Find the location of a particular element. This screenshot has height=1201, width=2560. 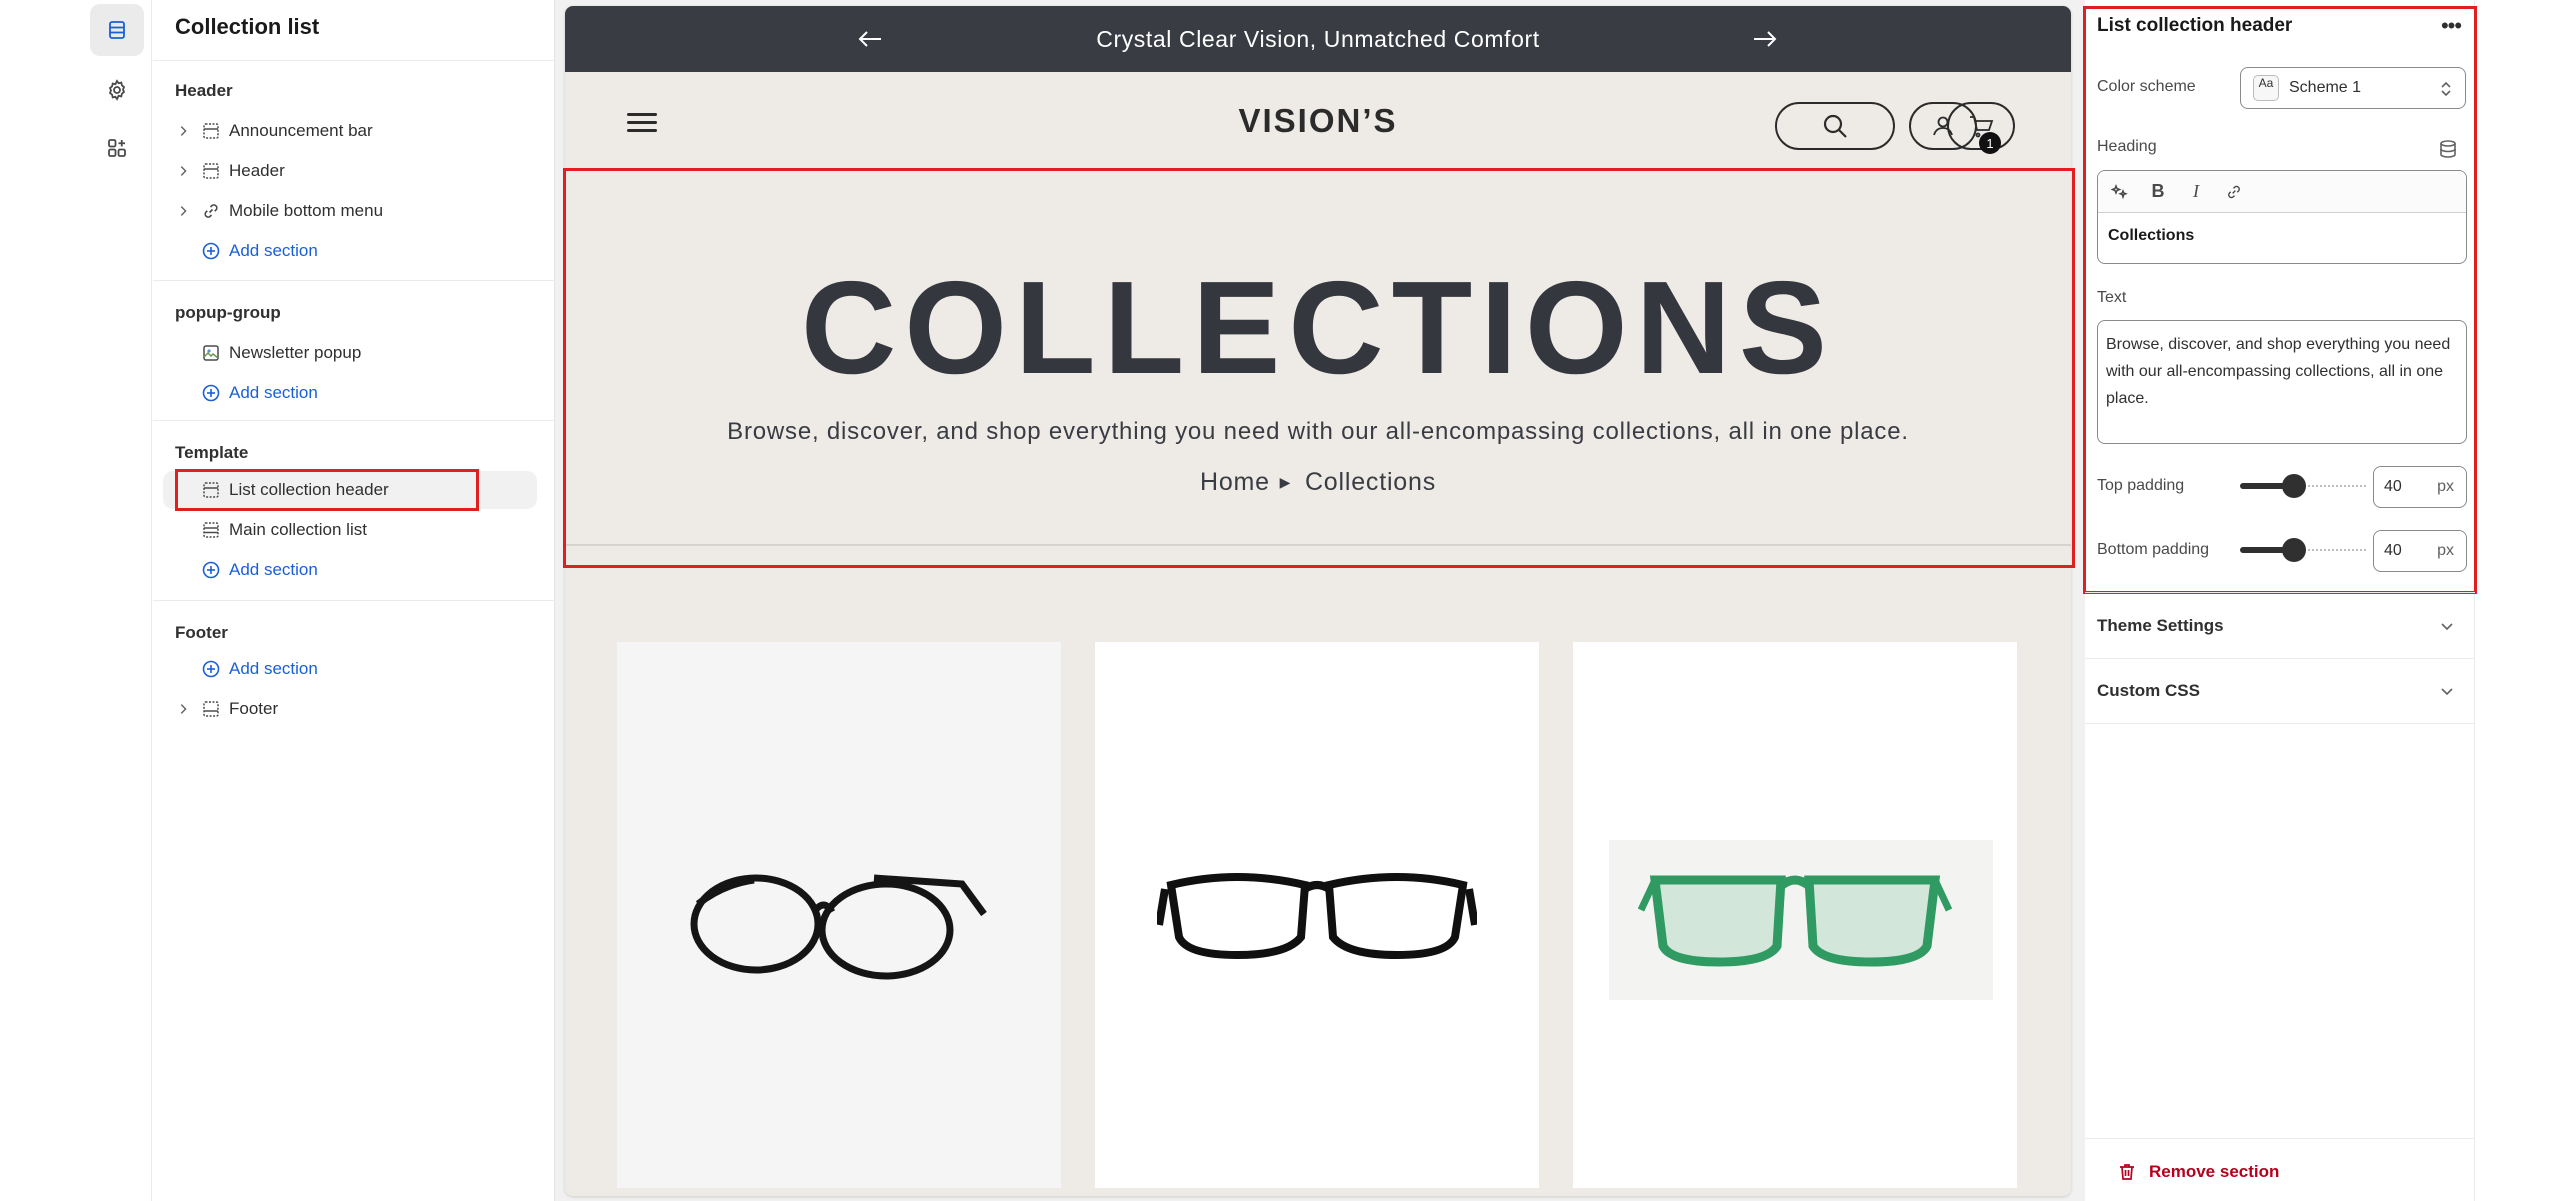

group-title-header: Header is located at coordinates (204, 90).